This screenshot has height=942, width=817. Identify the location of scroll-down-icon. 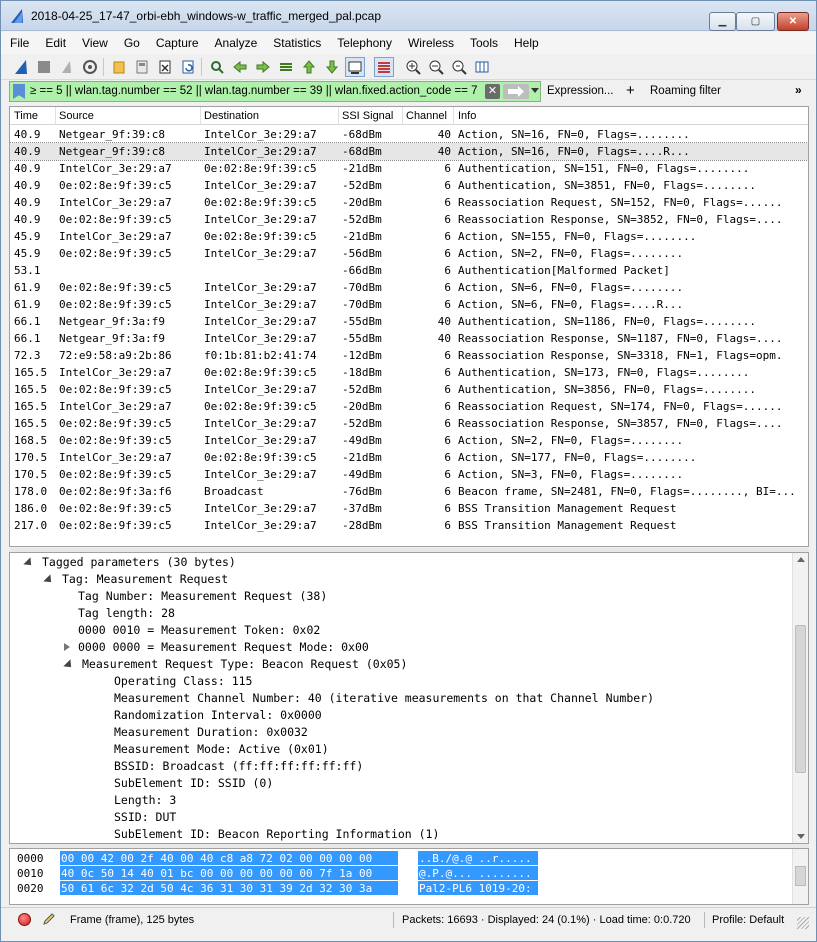
(801, 836).